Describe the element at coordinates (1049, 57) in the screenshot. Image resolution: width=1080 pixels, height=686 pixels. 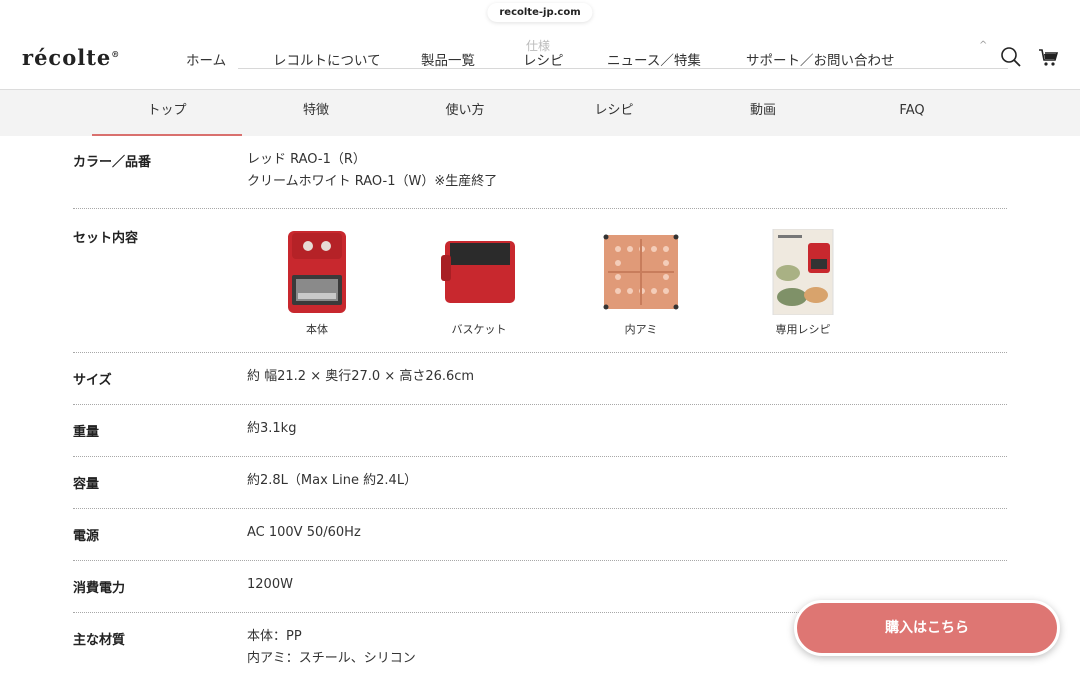
I see `cart-icon` at that location.